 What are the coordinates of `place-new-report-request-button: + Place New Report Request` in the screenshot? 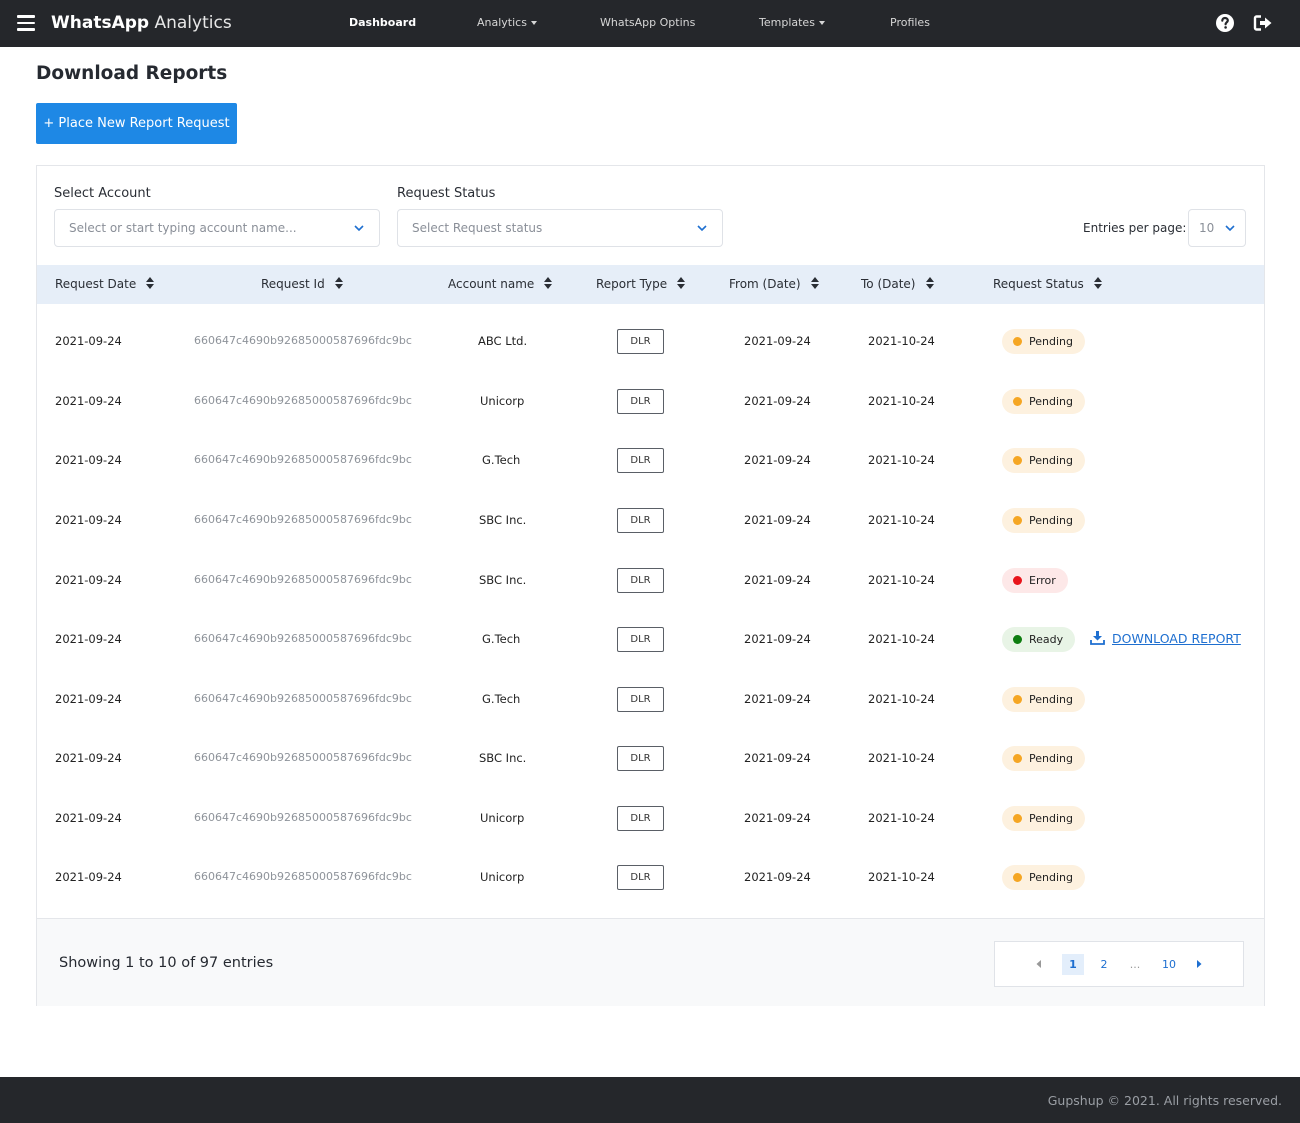 It's located at (136, 123).